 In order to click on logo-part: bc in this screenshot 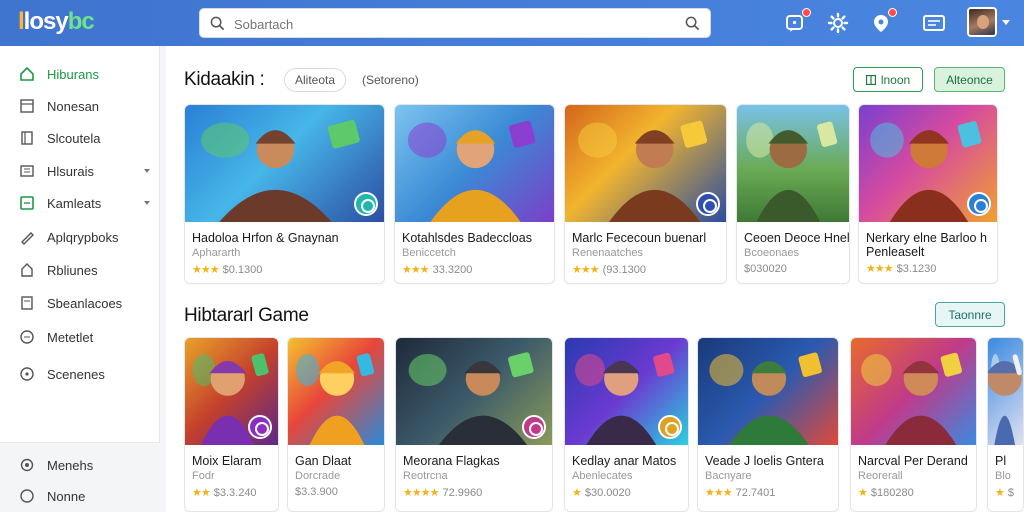, I will do `click(81, 21)`.